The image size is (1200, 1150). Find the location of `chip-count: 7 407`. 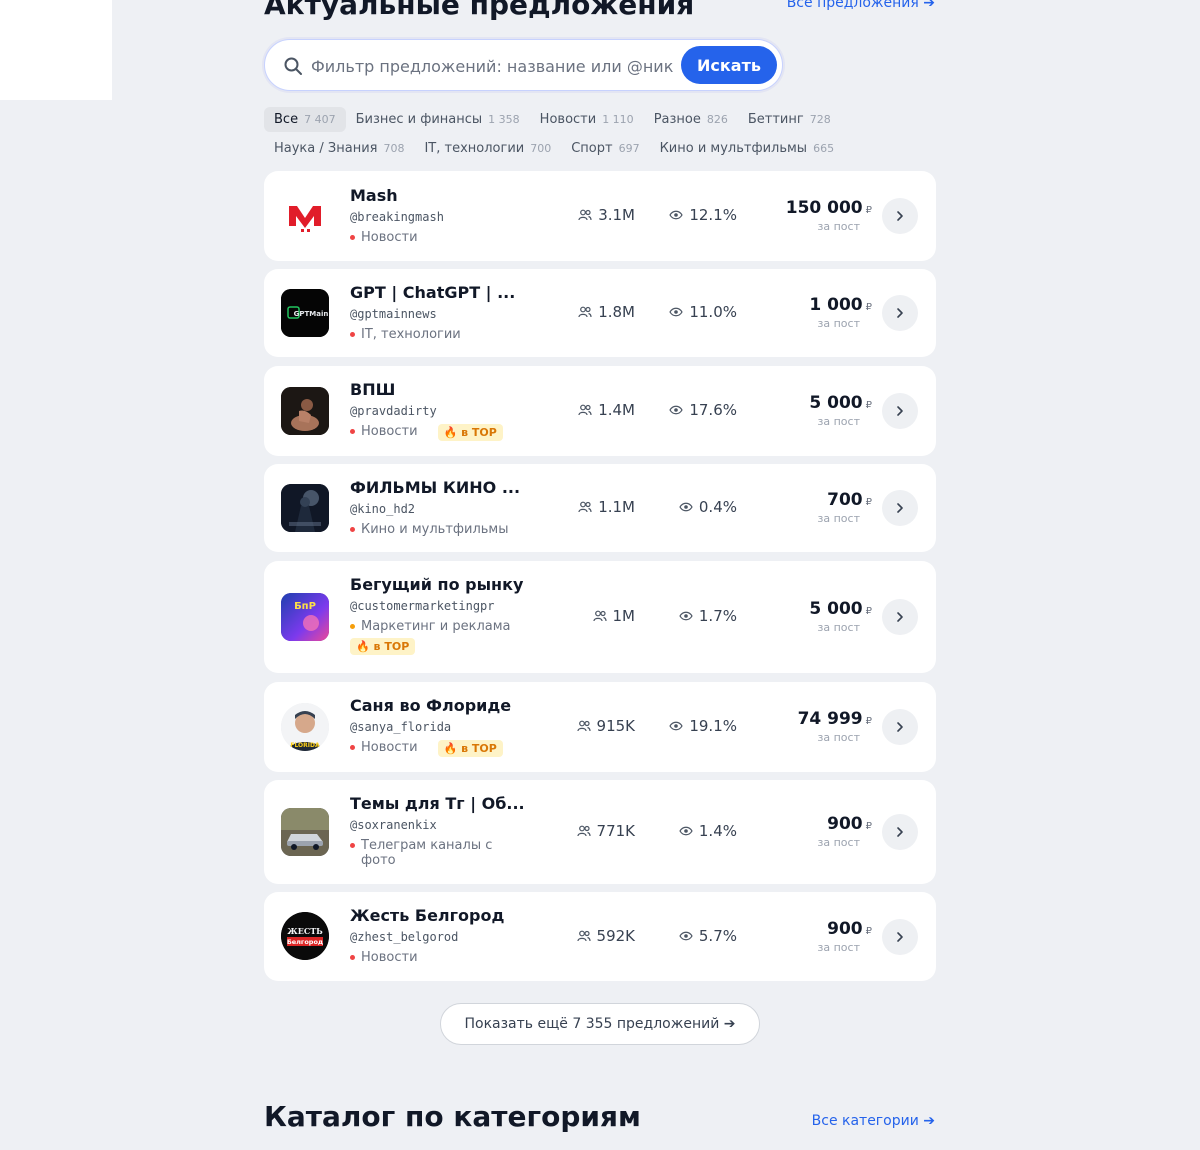

chip-count: 7 407 is located at coordinates (320, 119).